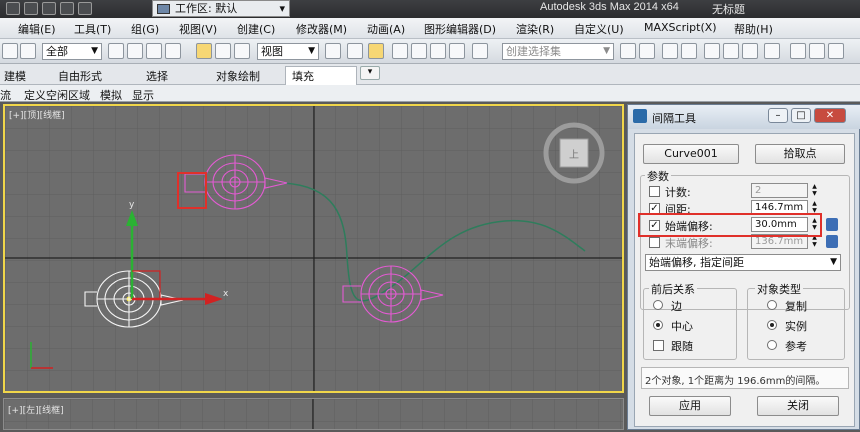 This screenshot has width=860, height=432. I want to click on layer-manager-icon, so click(670, 51).